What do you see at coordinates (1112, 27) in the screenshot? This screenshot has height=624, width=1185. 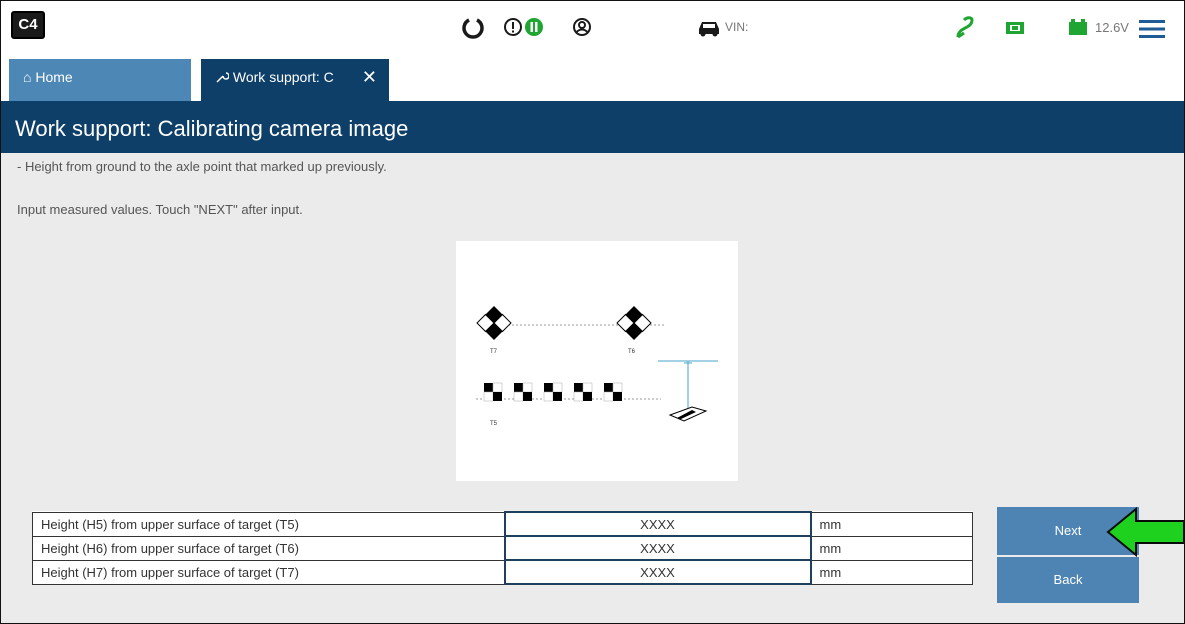 I see `voltage-readout: 12.6V` at bounding box center [1112, 27].